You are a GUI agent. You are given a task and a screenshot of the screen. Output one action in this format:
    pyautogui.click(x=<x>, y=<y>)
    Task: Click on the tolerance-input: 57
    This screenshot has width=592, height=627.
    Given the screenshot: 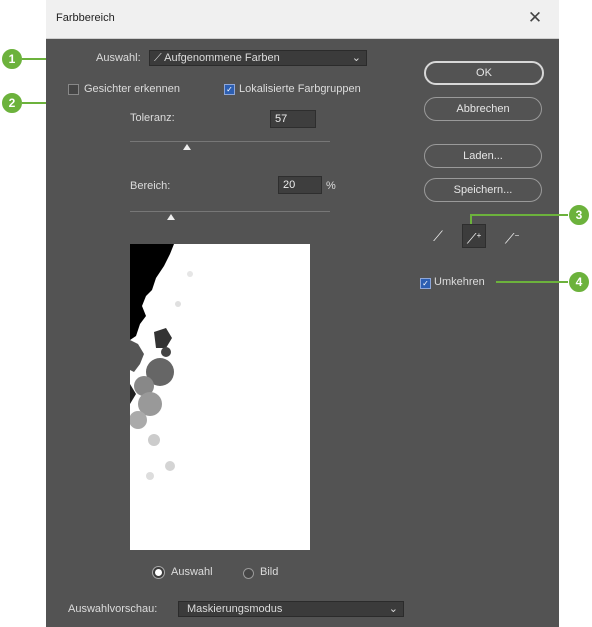 What is the action you would take?
    pyautogui.click(x=293, y=119)
    